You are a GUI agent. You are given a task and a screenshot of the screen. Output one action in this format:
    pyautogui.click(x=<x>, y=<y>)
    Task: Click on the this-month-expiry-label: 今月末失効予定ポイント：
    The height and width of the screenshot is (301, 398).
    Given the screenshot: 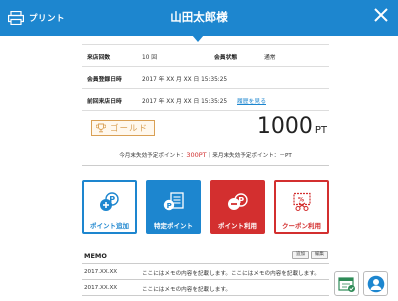 What is the action you would take?
    pyautogui.click(x=153, y=156)
    